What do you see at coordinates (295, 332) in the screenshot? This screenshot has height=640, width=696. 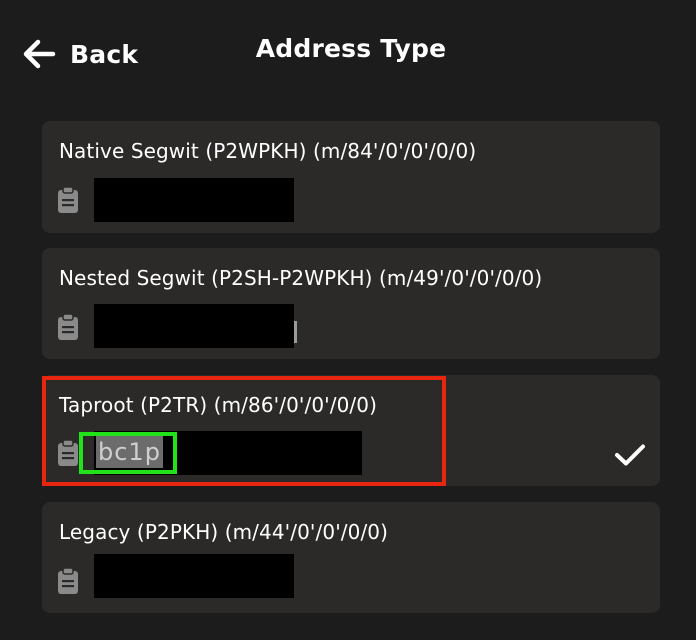 I see `text-cursor` at bounding box center [295, 332].